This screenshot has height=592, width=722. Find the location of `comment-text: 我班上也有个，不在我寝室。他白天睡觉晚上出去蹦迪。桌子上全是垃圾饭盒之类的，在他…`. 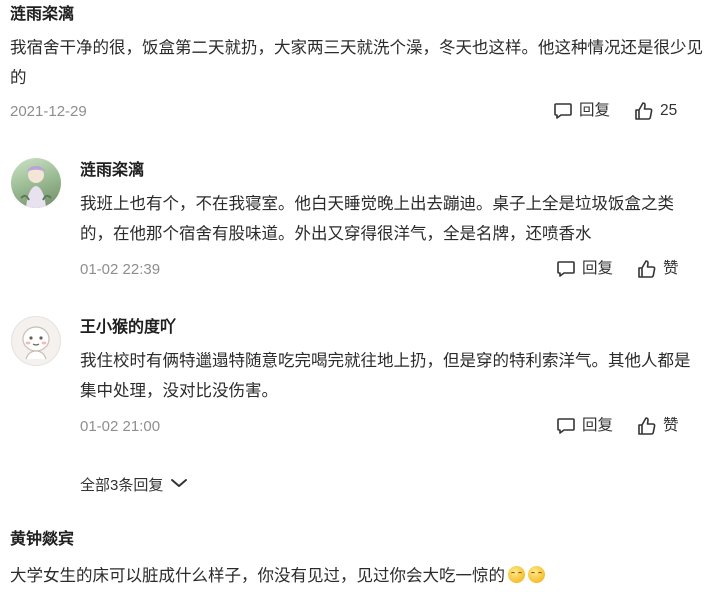

comment-text: 我班上也有个，不在我寝室。他白天睡觉晚上出去蹦迪。桌子上全是垃圾饭盒之类的，在他… is located at coordinates (377, 219).